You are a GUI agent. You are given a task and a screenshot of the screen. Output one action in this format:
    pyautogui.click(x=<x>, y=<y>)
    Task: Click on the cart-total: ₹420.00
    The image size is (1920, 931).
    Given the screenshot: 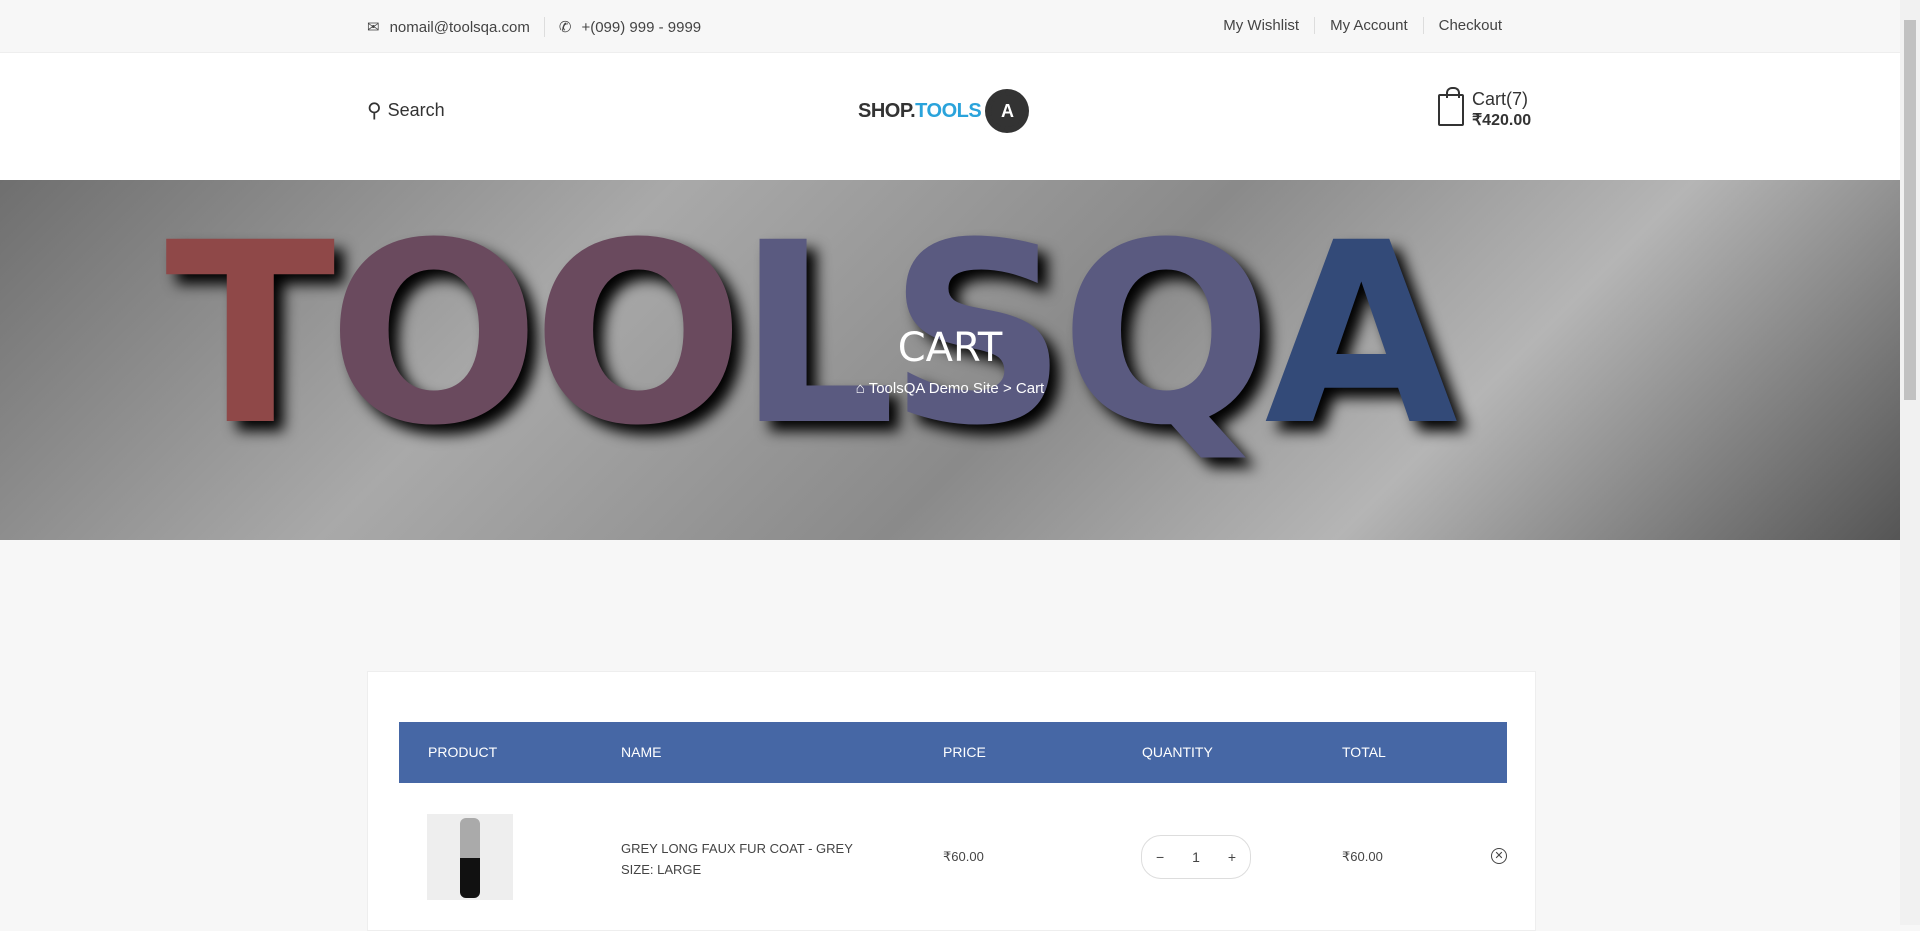 What is the action you would take?
    pyautogui.click(x=1502, y=120)
    